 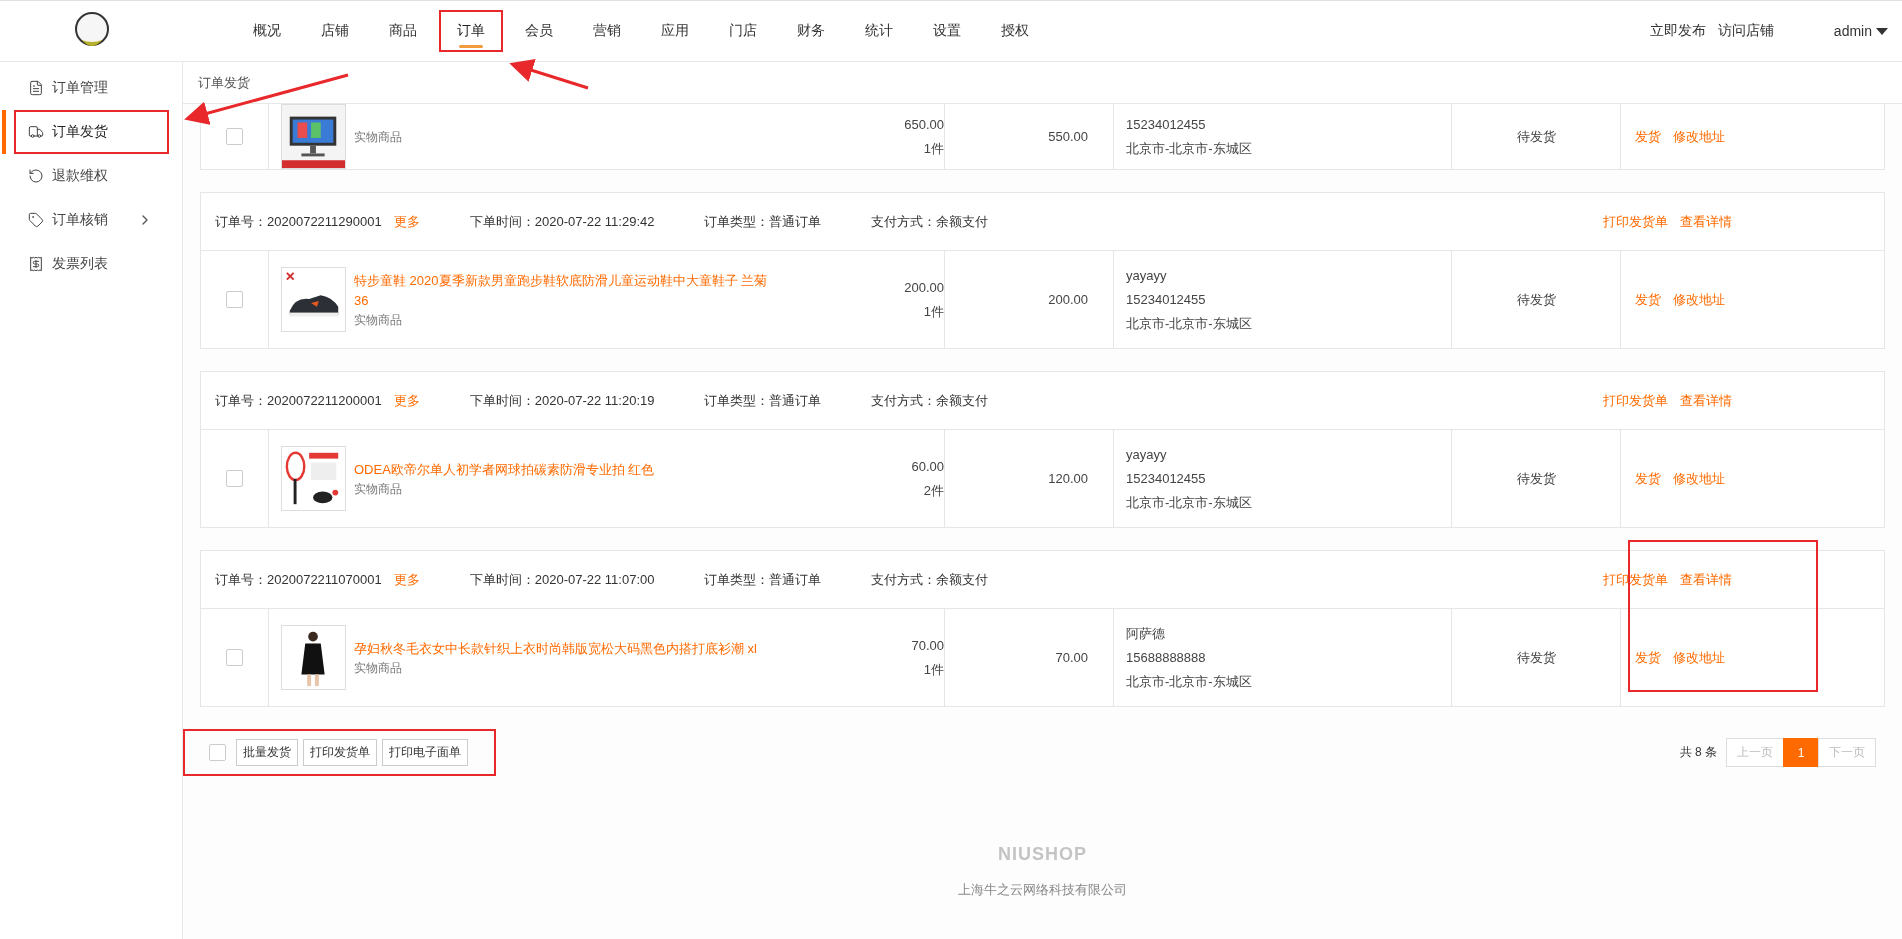 I want to click on nav-tab: 统计, so click(x=879, y=31).